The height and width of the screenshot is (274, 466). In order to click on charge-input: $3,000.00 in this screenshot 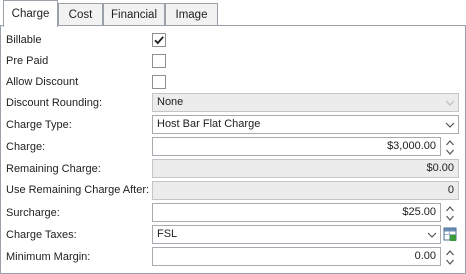, I will do `click(296, 146)`.